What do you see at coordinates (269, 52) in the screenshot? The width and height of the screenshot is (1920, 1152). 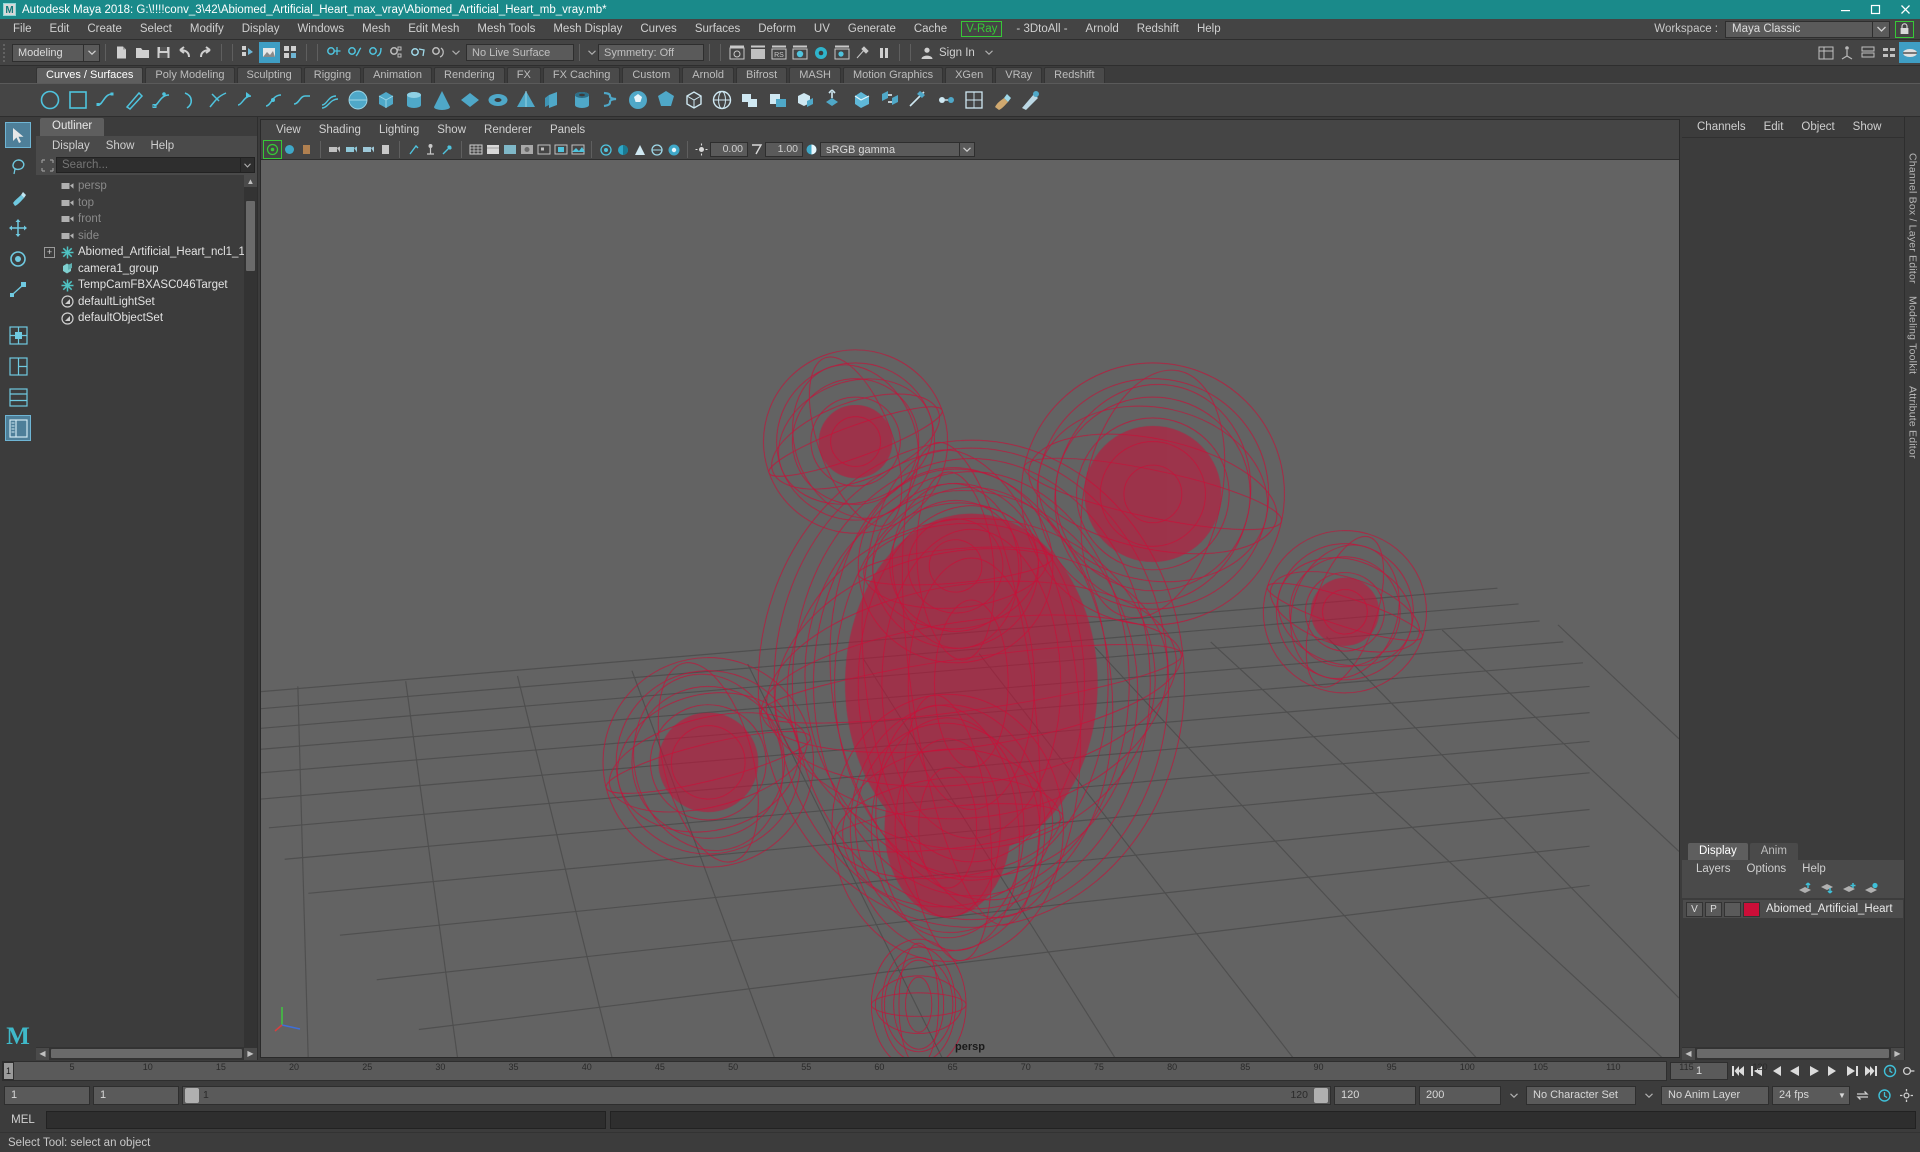 I see `select-by-object-type-icon` at bounding box center [269, 52].